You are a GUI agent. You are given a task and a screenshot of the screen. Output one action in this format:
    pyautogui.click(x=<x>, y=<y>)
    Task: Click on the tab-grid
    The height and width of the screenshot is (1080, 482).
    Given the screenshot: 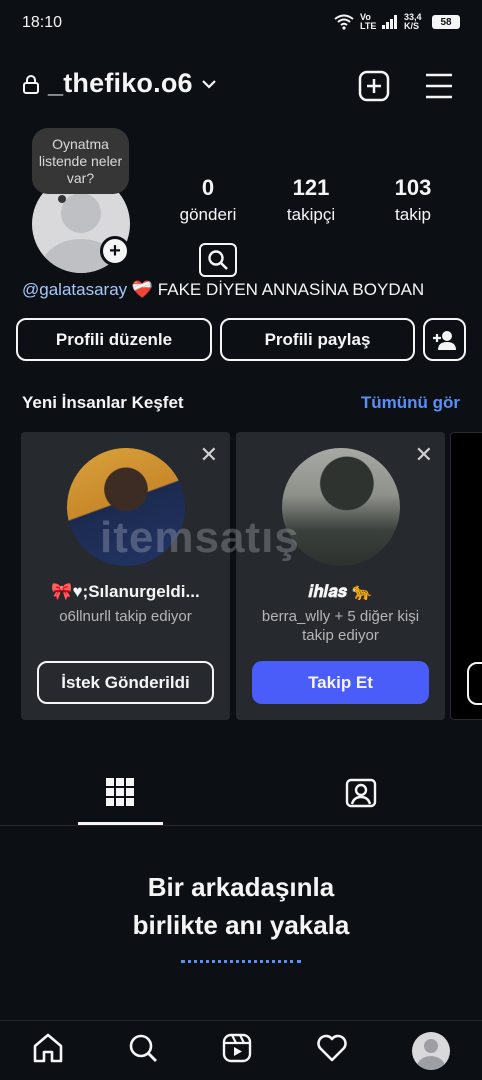 What is the action you would take?
    pyautogui.click(x=120, y=794)
    